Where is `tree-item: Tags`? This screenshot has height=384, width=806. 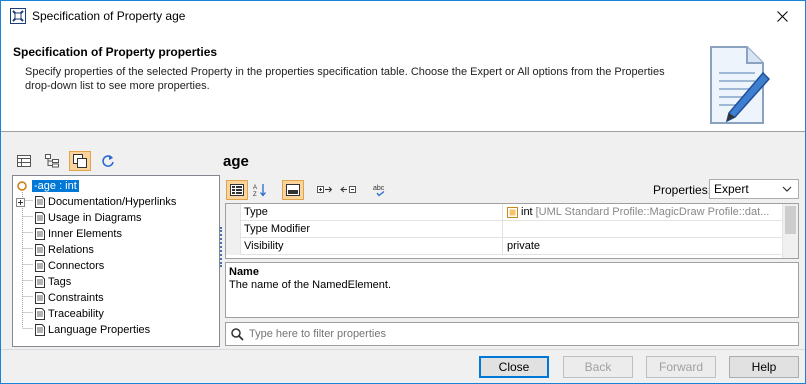 tree-item: Tags is located at coordinates (43, 282).